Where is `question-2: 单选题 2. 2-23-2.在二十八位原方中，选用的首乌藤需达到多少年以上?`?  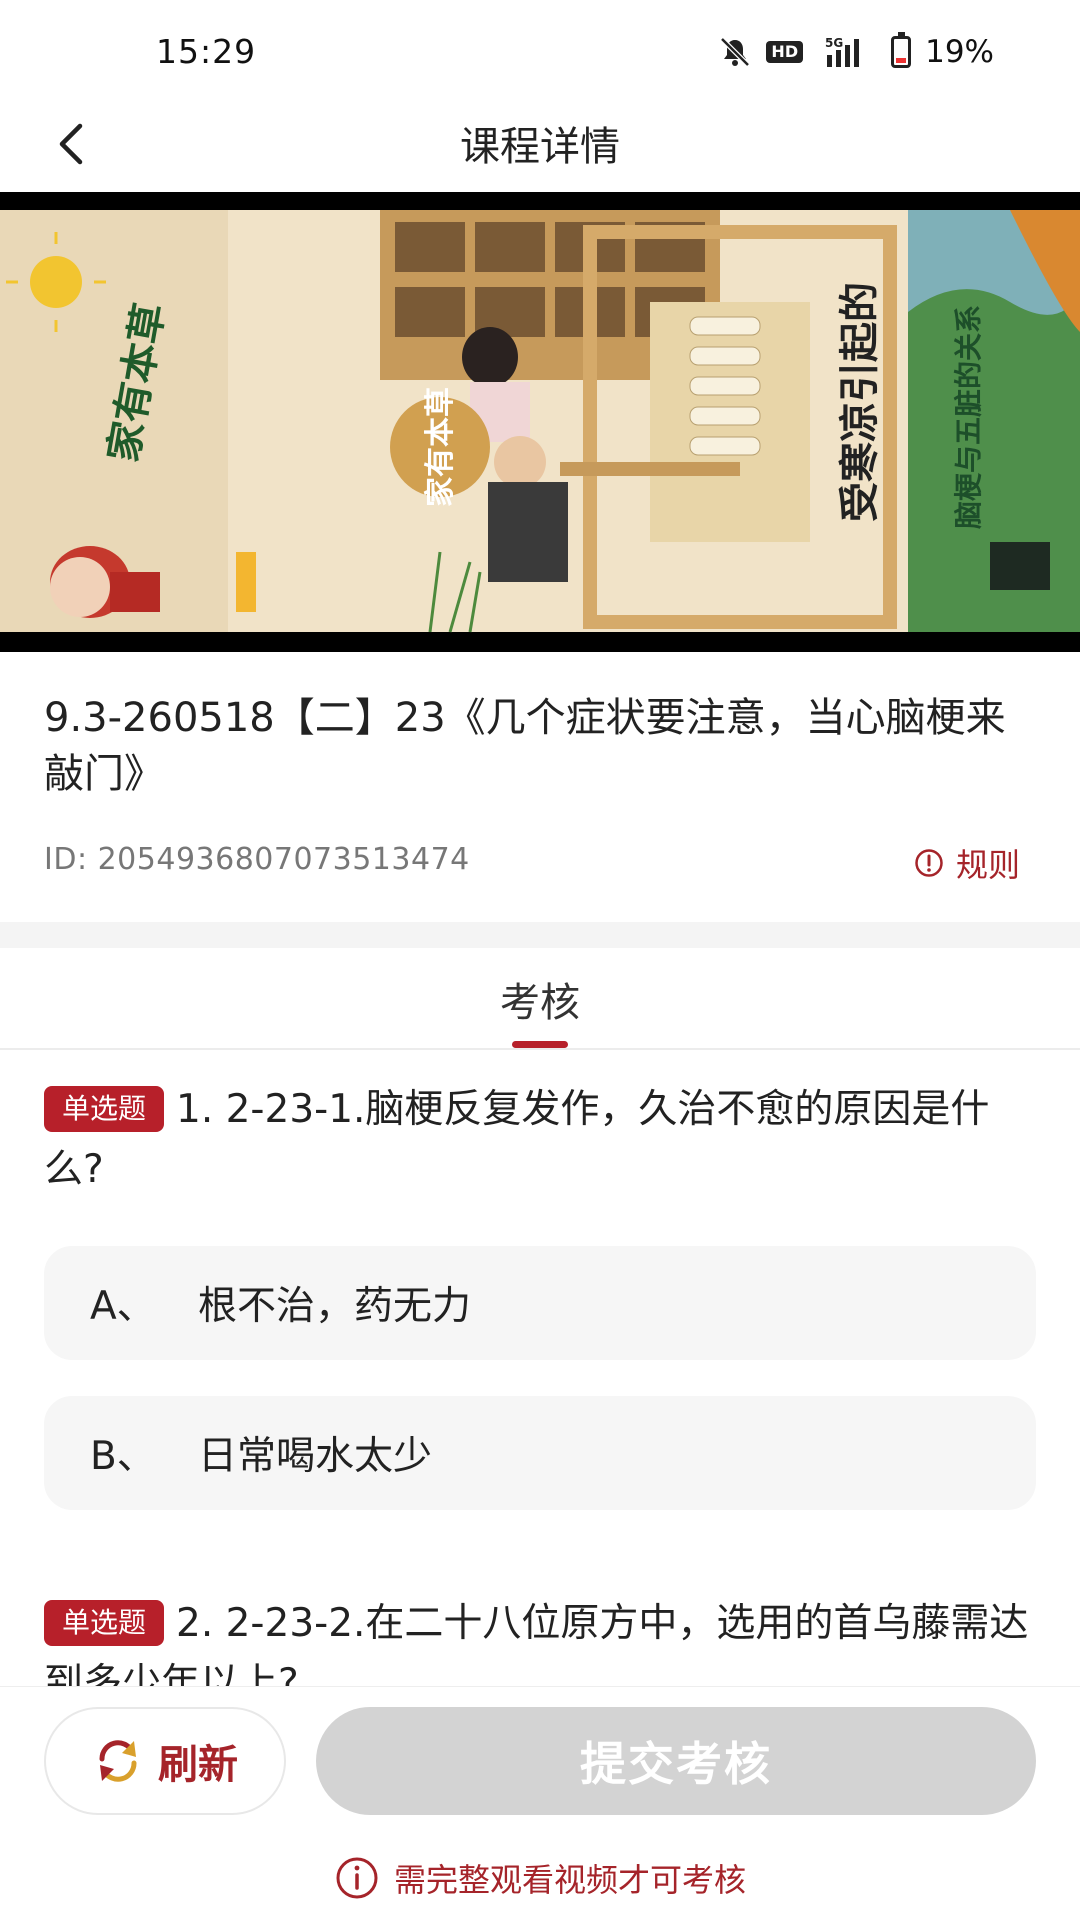 question-2: 单选题 2. 2-23-2.在二十八位原方中，选用的首乌藤需达到多少年以上? is located at coordinates (539, 1640).